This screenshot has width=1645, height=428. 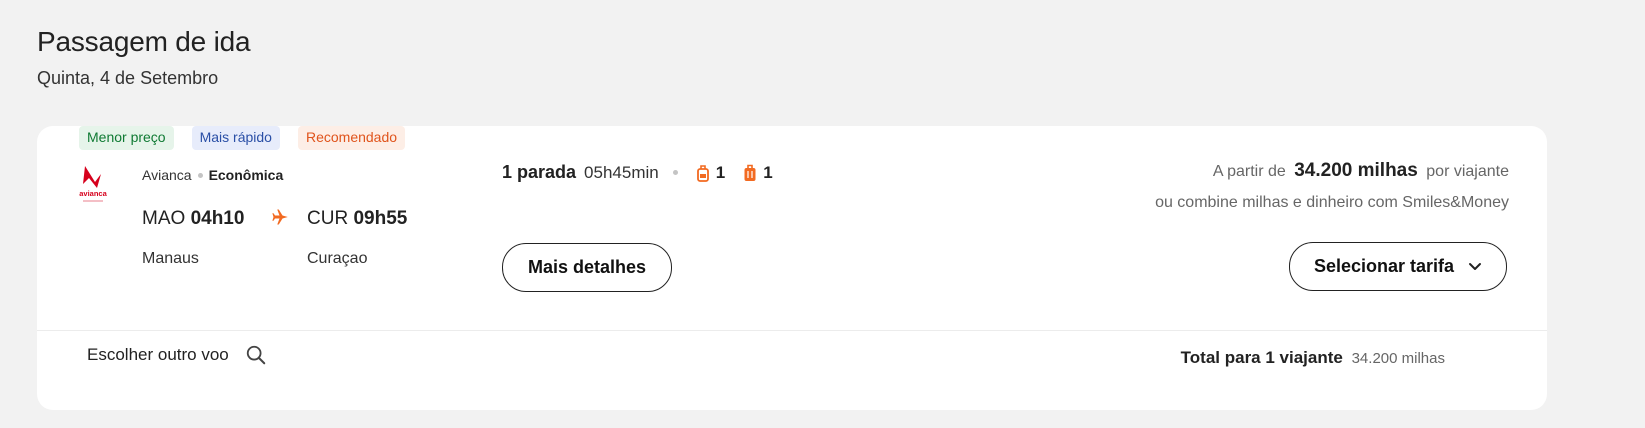 I want to click on select-fare-button: Selecionar tarifa, so click(x=1398, y=266).